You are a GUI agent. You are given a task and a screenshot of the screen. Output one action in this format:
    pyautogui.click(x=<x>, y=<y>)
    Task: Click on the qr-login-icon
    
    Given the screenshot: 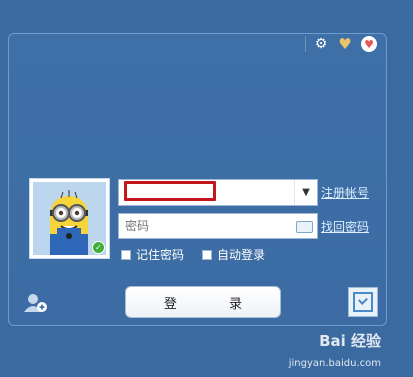 What is the action you would take?
    pyautogui.click(x=363, y=302)
    